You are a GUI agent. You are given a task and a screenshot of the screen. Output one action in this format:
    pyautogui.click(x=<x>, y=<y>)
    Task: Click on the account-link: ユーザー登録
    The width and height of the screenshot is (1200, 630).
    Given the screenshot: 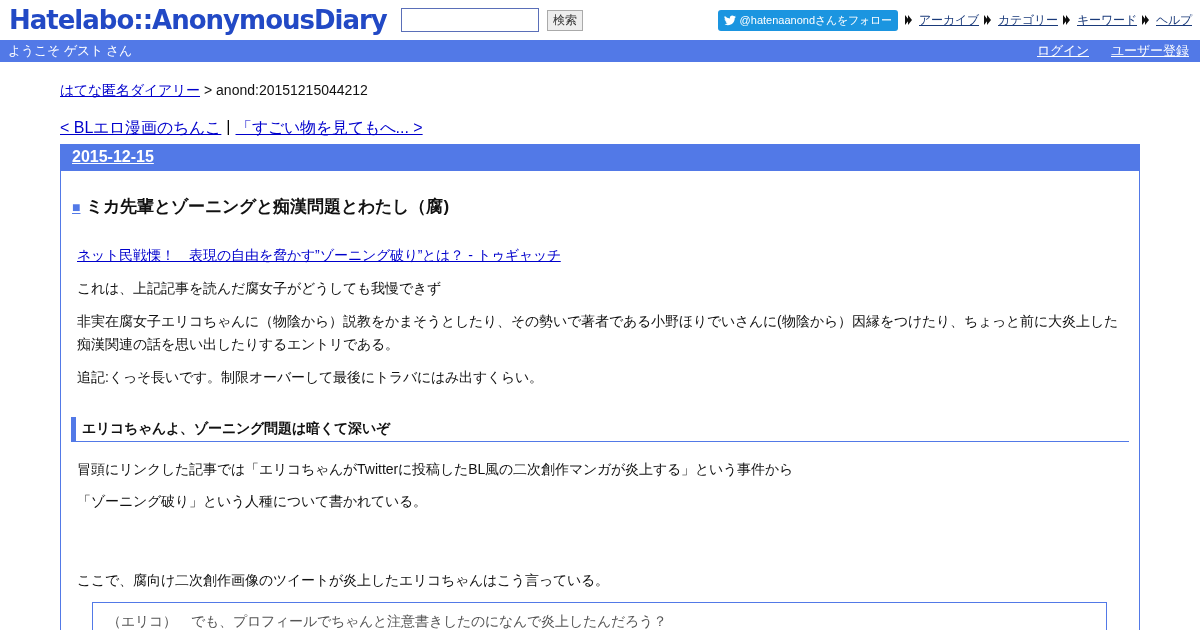 What is the action you would take?
    pyautogui.click(x=1150, y=51)
    